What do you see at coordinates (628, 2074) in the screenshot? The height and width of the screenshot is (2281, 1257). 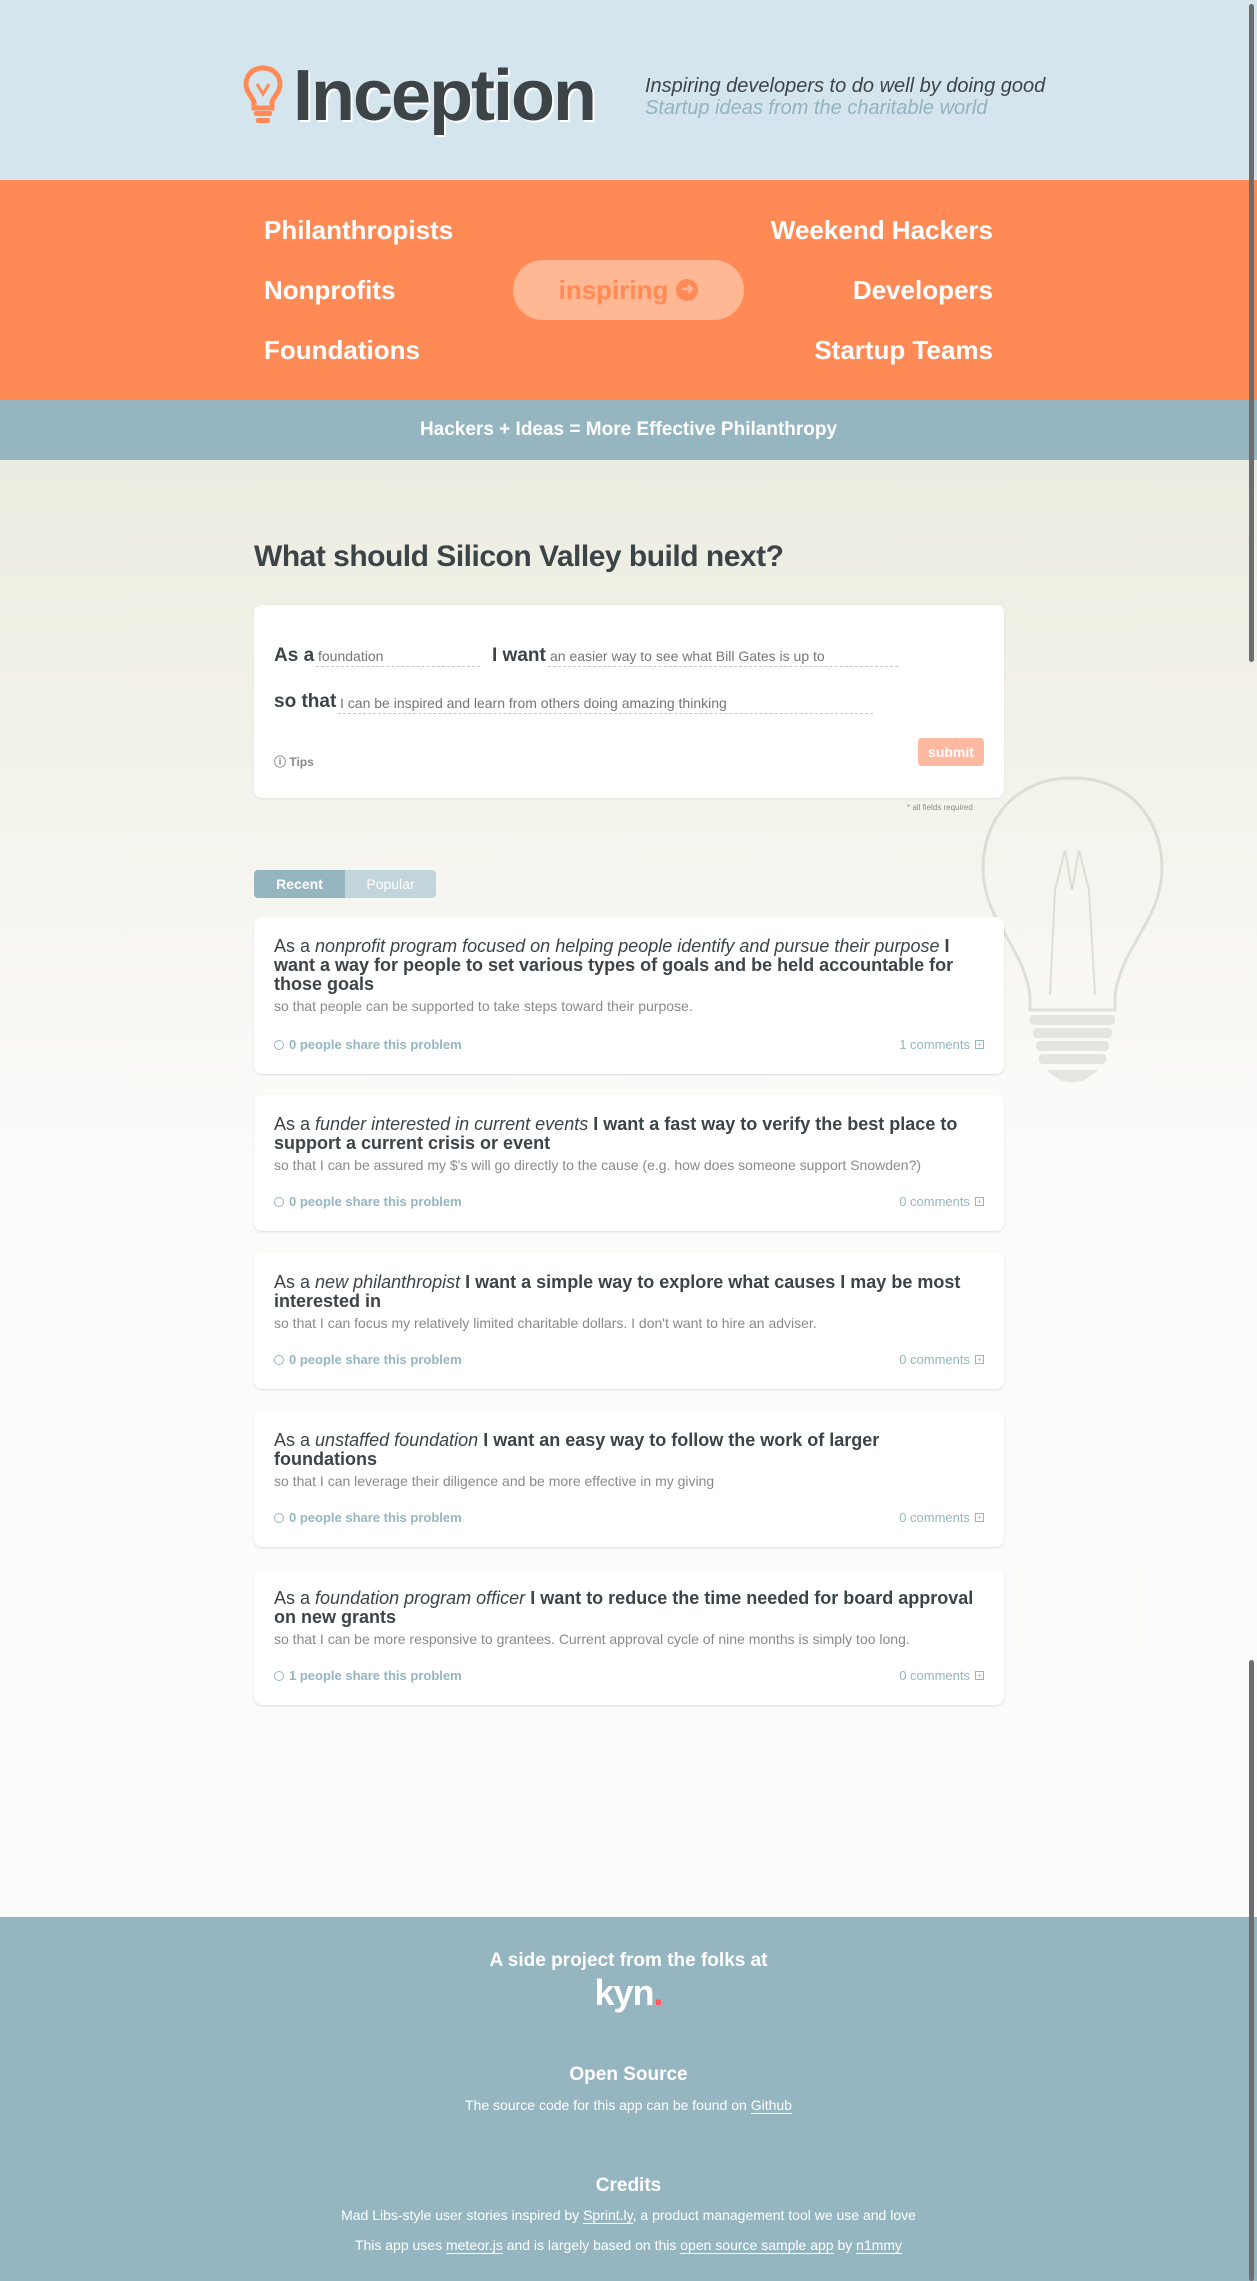 I see `open-source-heading: Open Source` at bounding box center [628, 2074].